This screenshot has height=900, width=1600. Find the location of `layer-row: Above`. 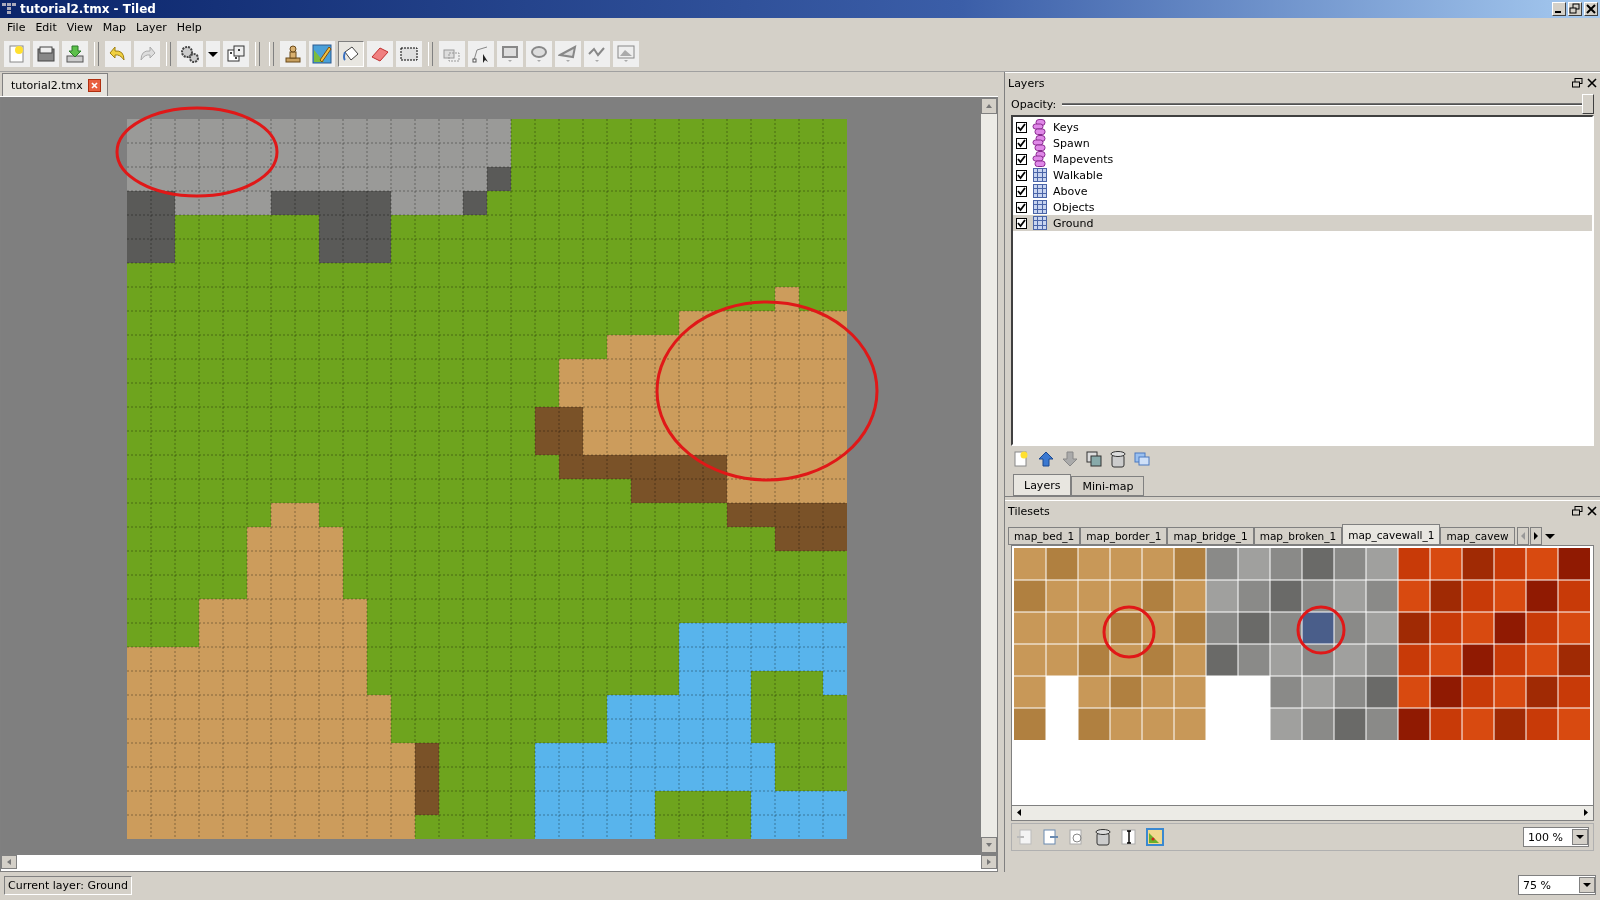

layer-row: Above is located at coordinates (1302, 191).